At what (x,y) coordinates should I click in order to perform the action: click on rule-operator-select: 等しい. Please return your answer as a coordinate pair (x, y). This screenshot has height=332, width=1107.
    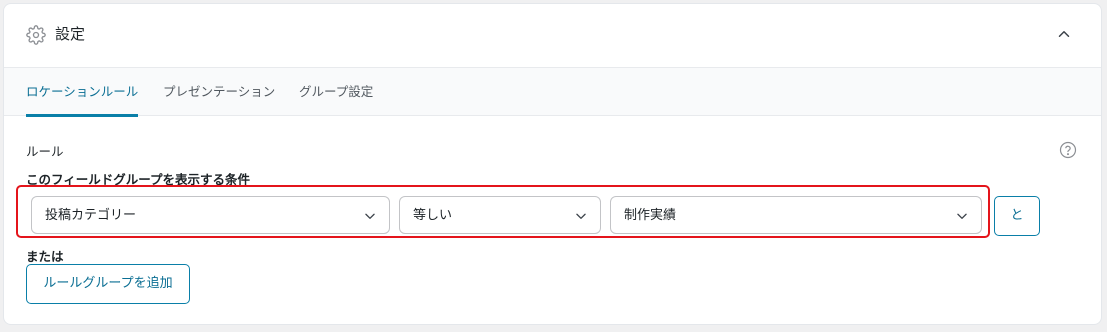
    Looking at the image, I should click on (500, 215).